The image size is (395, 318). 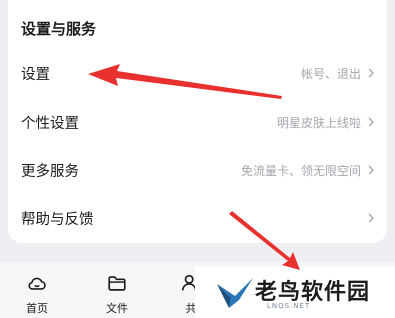 What do you see at coordinates (235, 293) in the screenshot?
I see `bird-logo-icon` at bounding box center [235, 293].